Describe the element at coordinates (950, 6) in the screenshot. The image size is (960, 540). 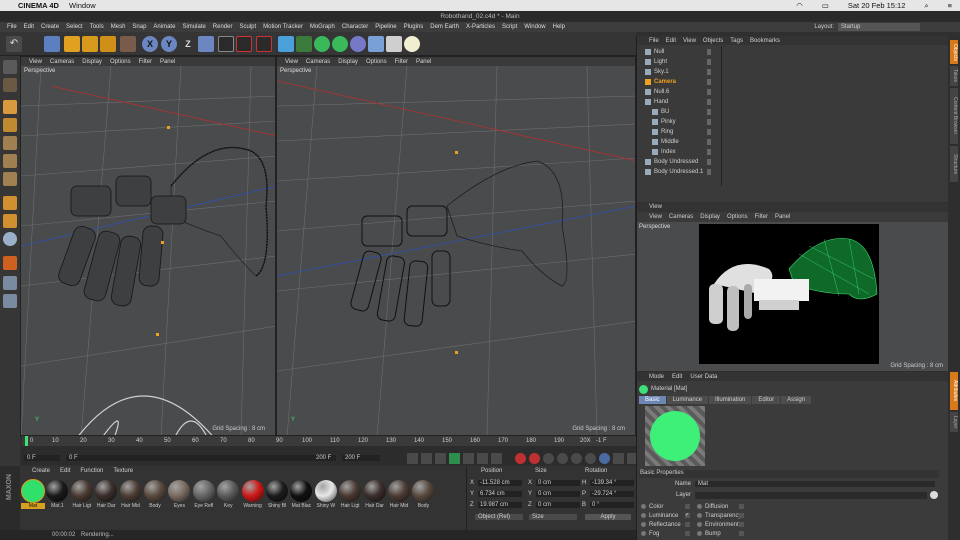
I see `menu-list-icon: ≡` at that location.